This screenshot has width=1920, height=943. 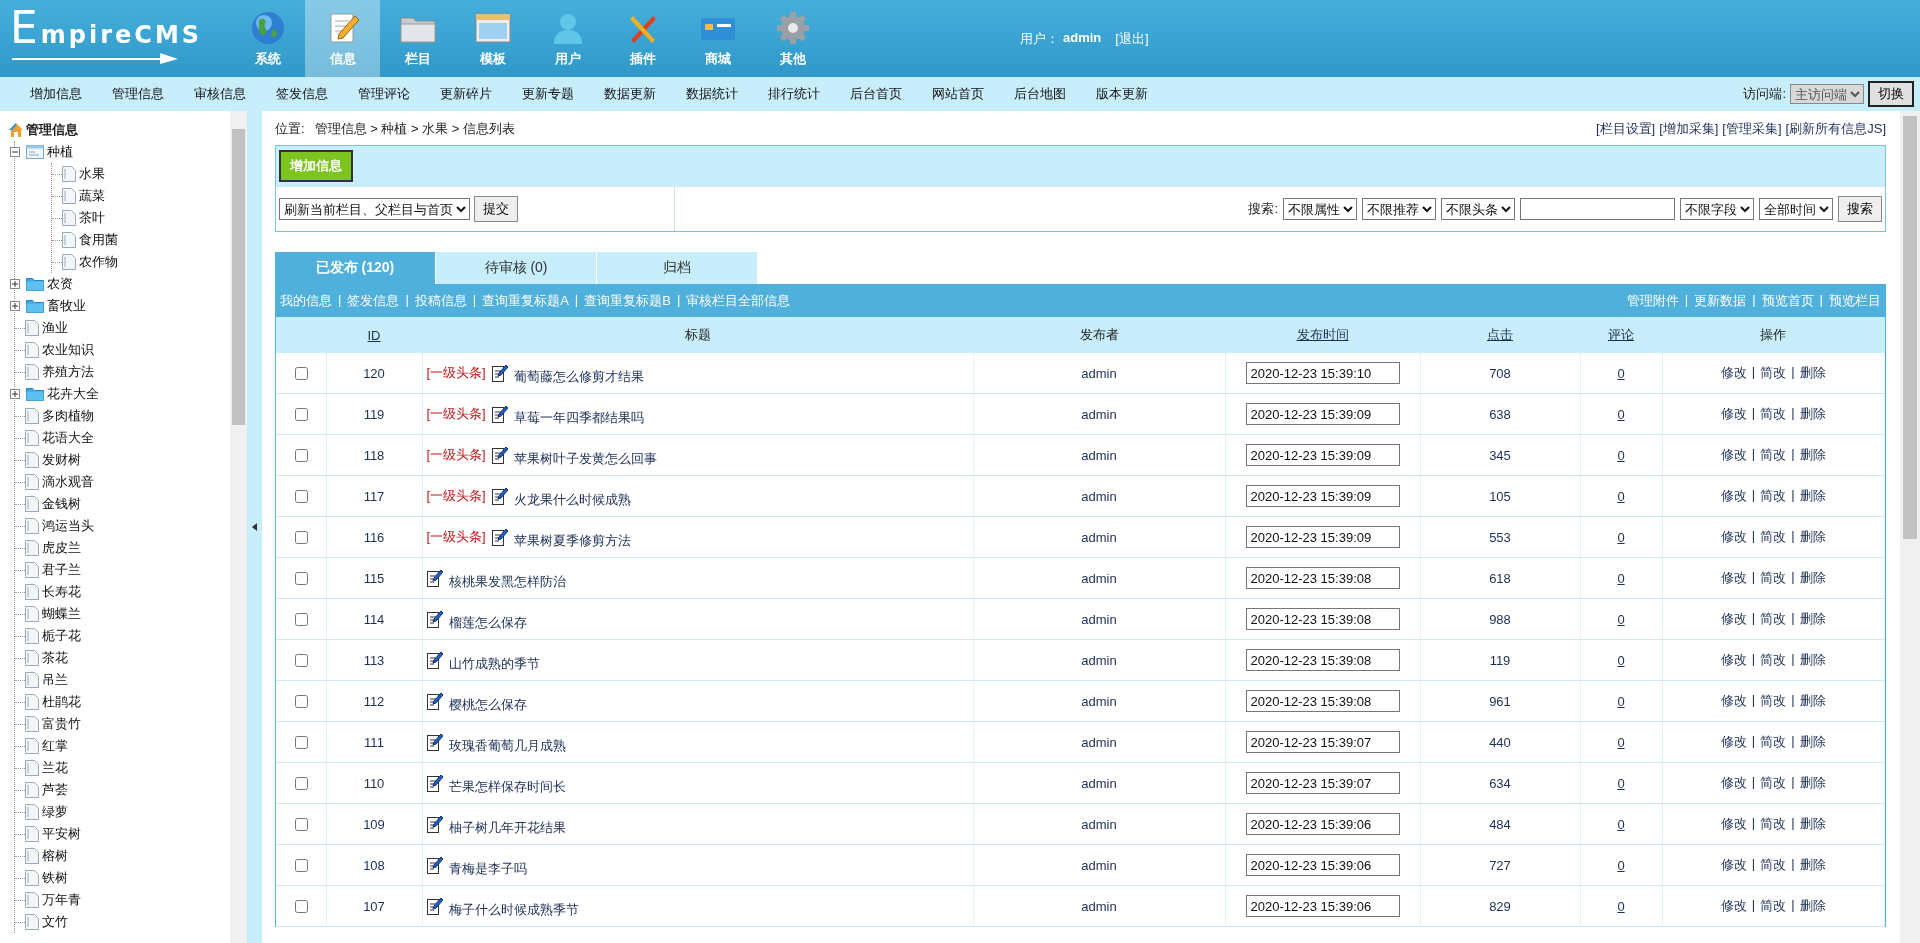 What do you see at coordinates (92, 218) in the screenshot?
I see `tree-item: 茶叶` at bounding box center [92, 218].